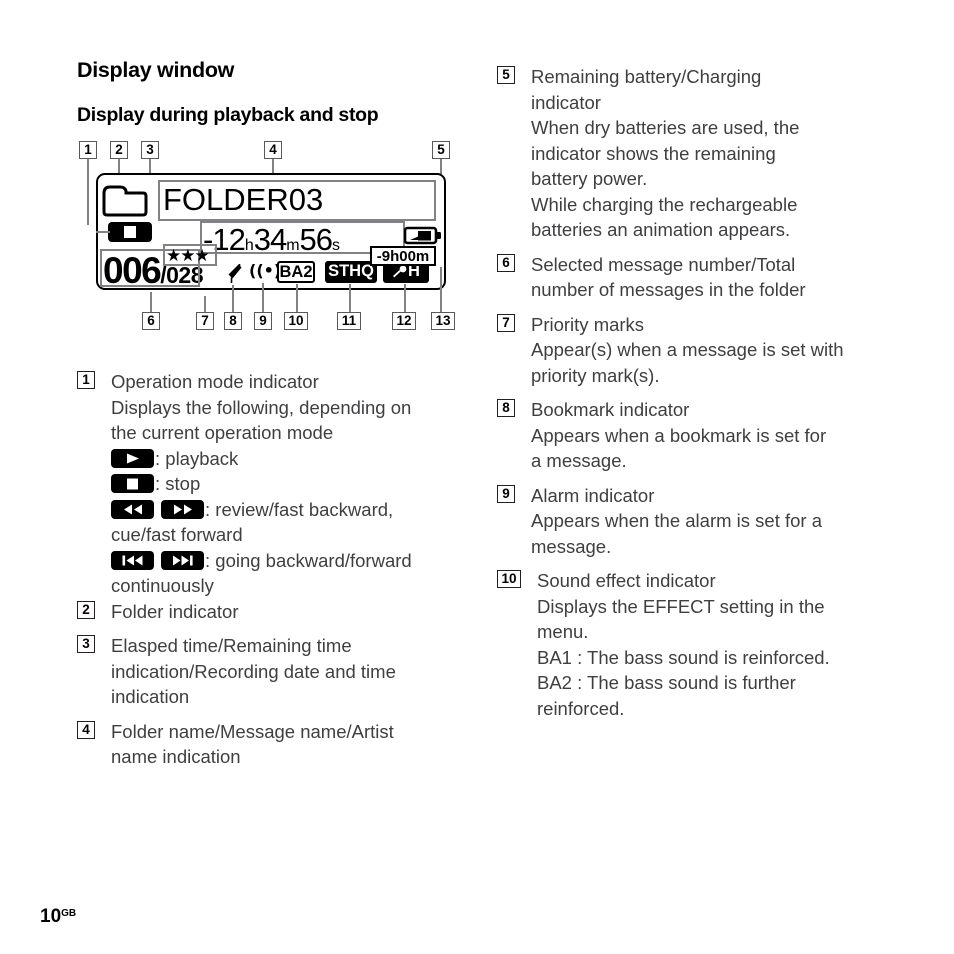  Describe the element at coordinates (646, 76) in the screenshot. I see `item-title-5: Remaining battery/Charging` at that location.